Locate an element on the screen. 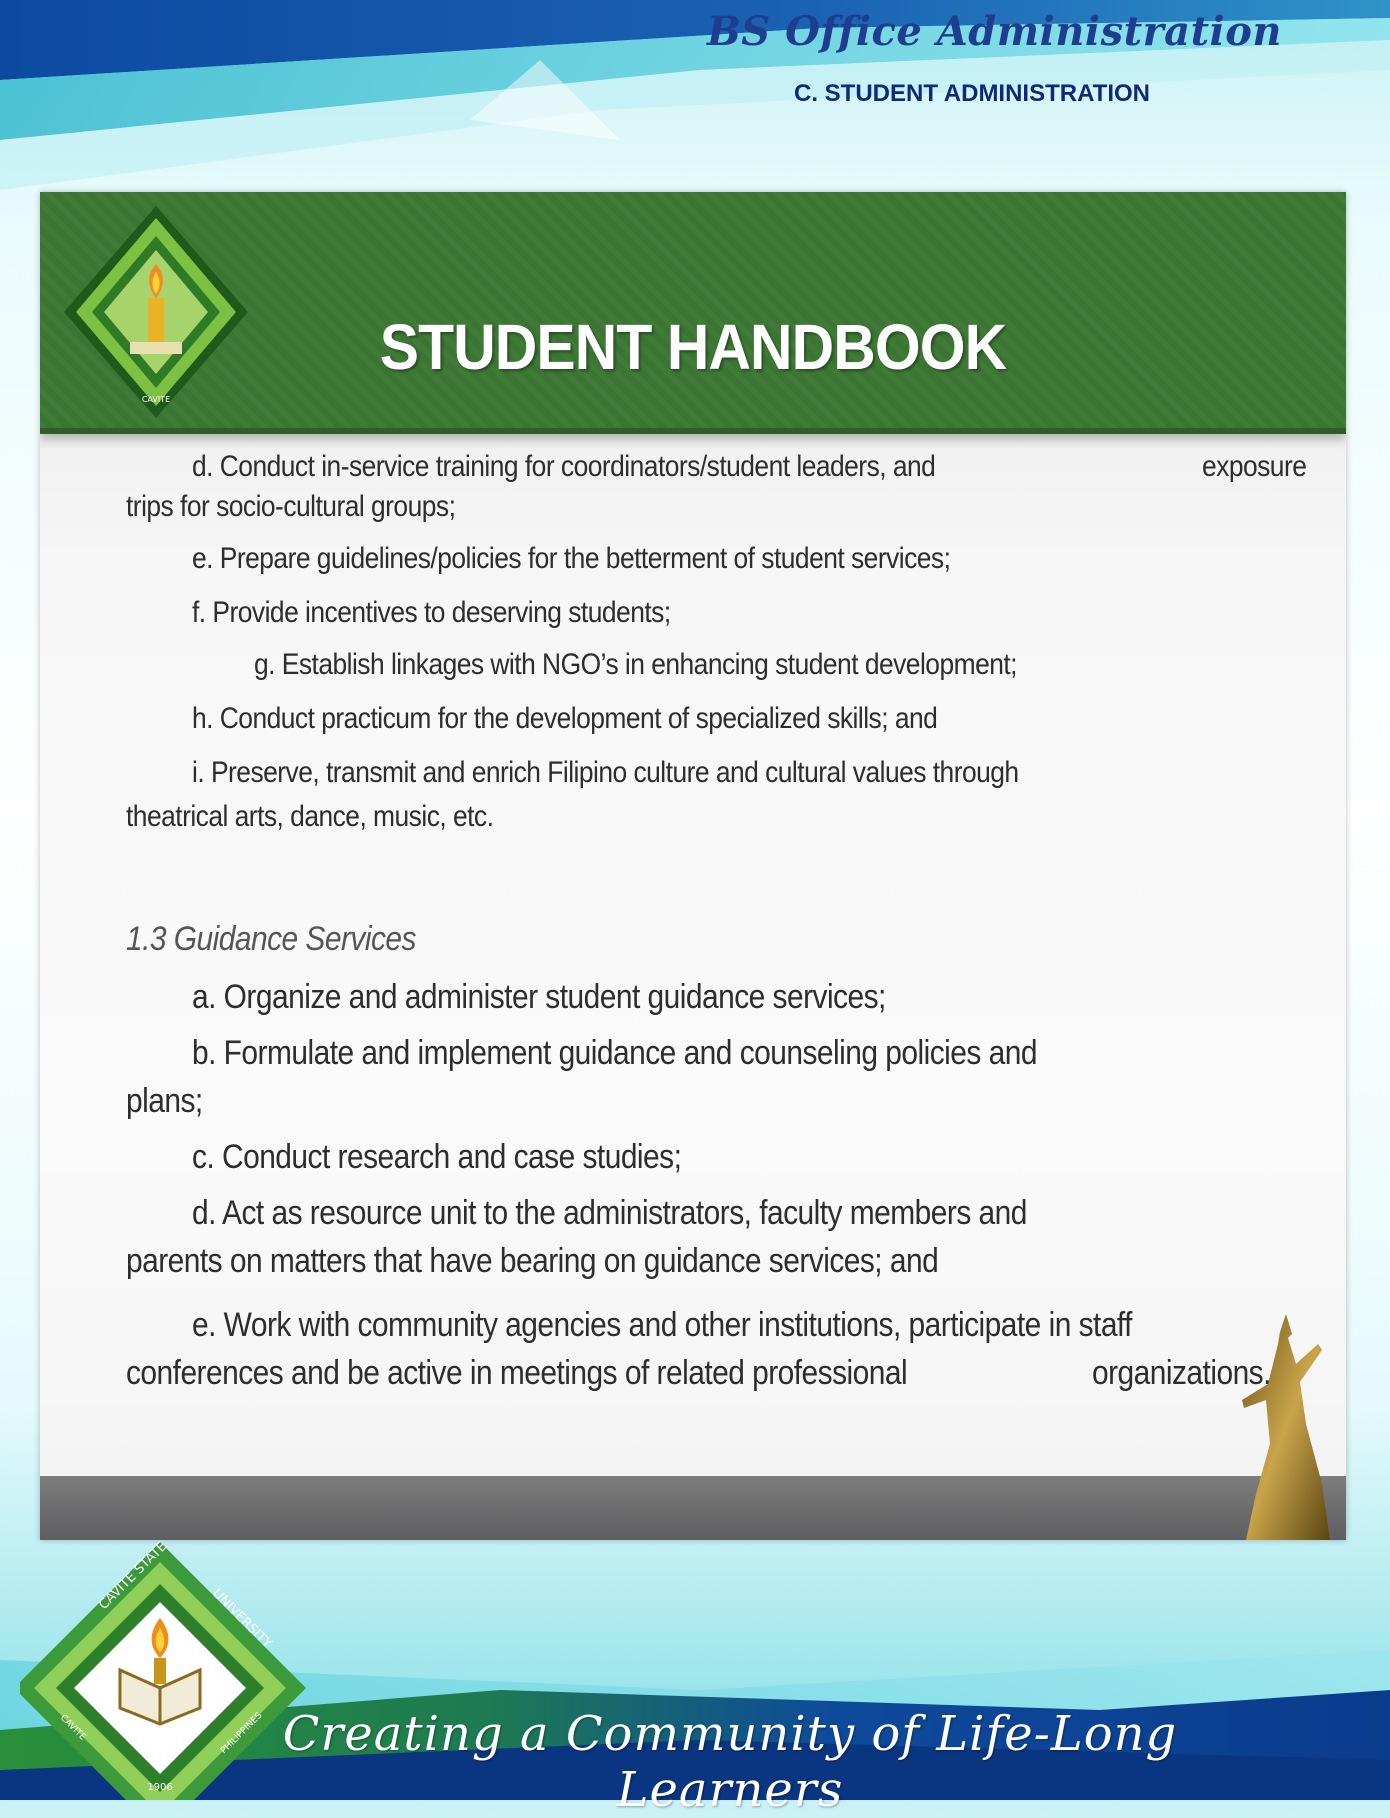 This screenshot has width=1390, height=1818. section-title: C. STUDENT ADMINISTRATION is located at coordinates (972, 93).